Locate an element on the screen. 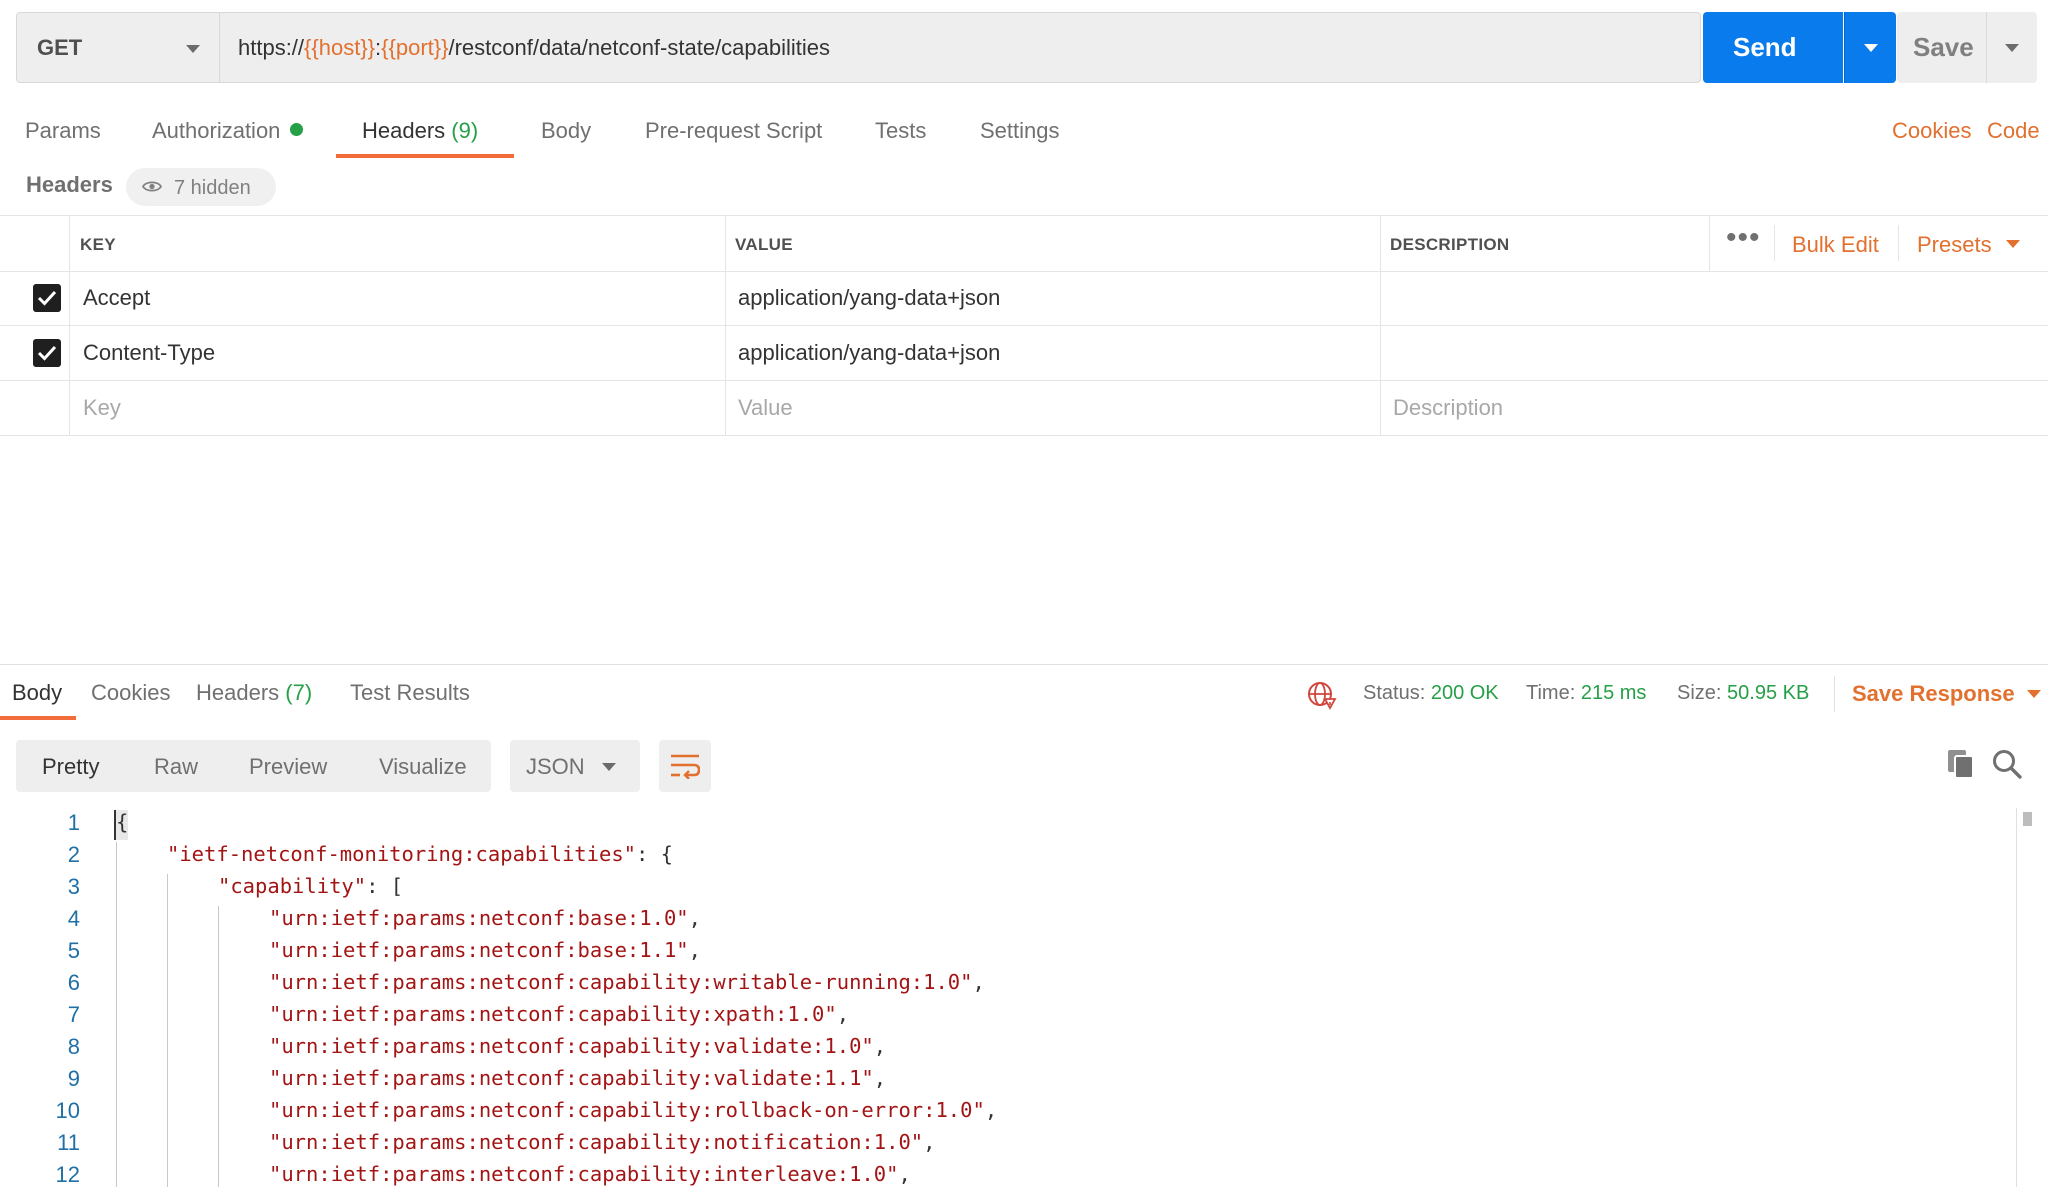  code-link: Code is located at coordinates (2013, 131).